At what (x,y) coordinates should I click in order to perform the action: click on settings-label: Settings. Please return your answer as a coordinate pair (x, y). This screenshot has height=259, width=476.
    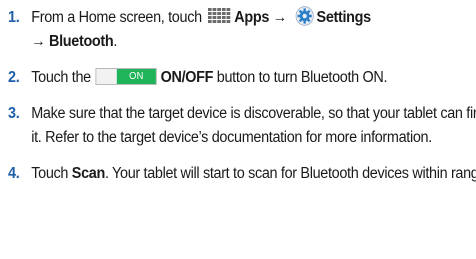
    Looking at the image, I should click on (344, 17).